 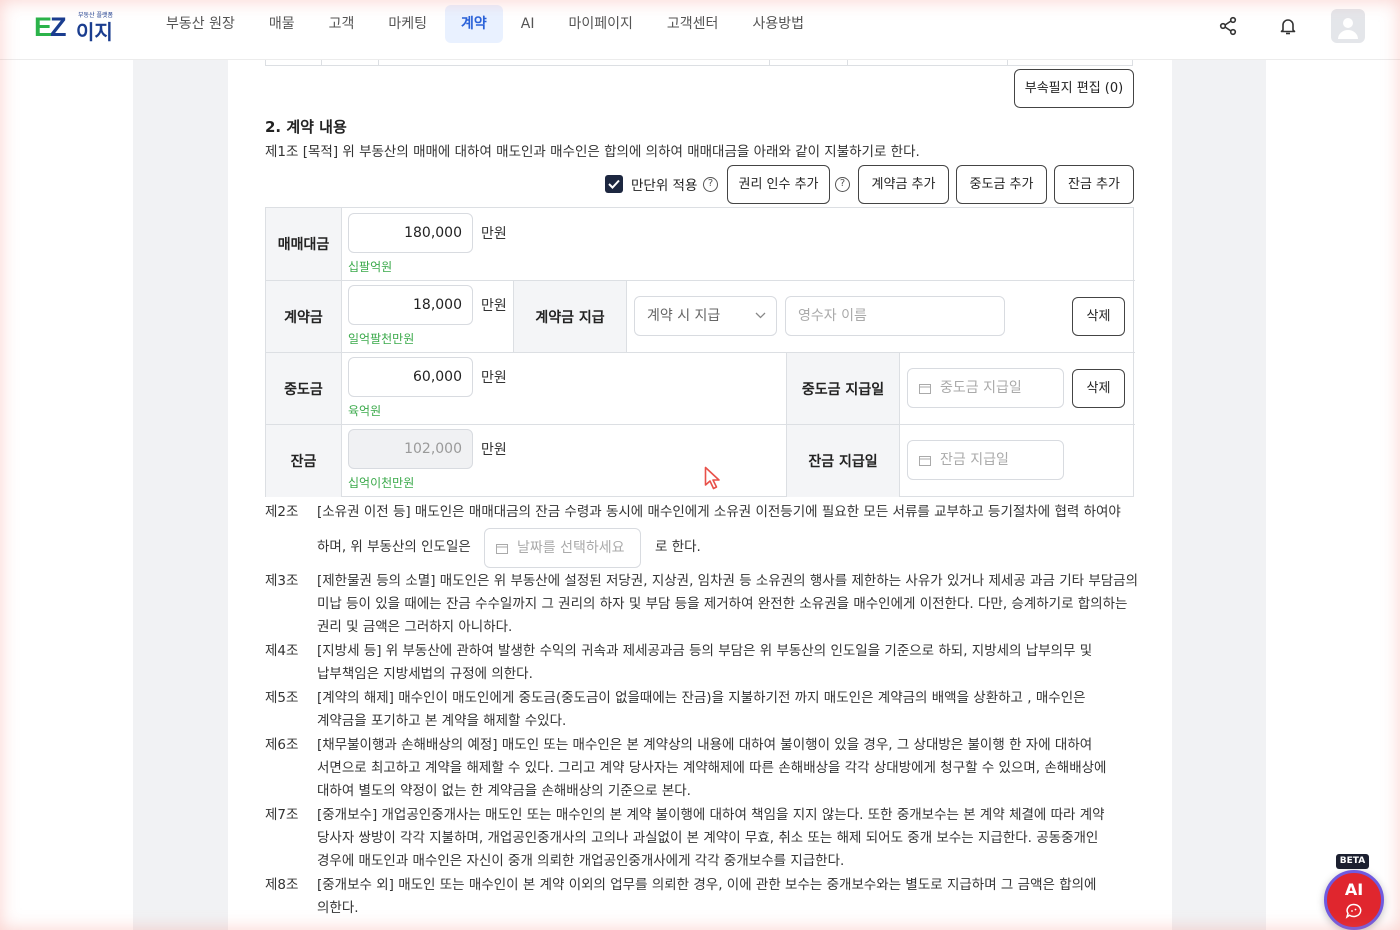 What do you see at coordinates (843, 389) in the screenshot?
I see `interim-date-label: 중도금 지급일` at bounding box center [843, 389].